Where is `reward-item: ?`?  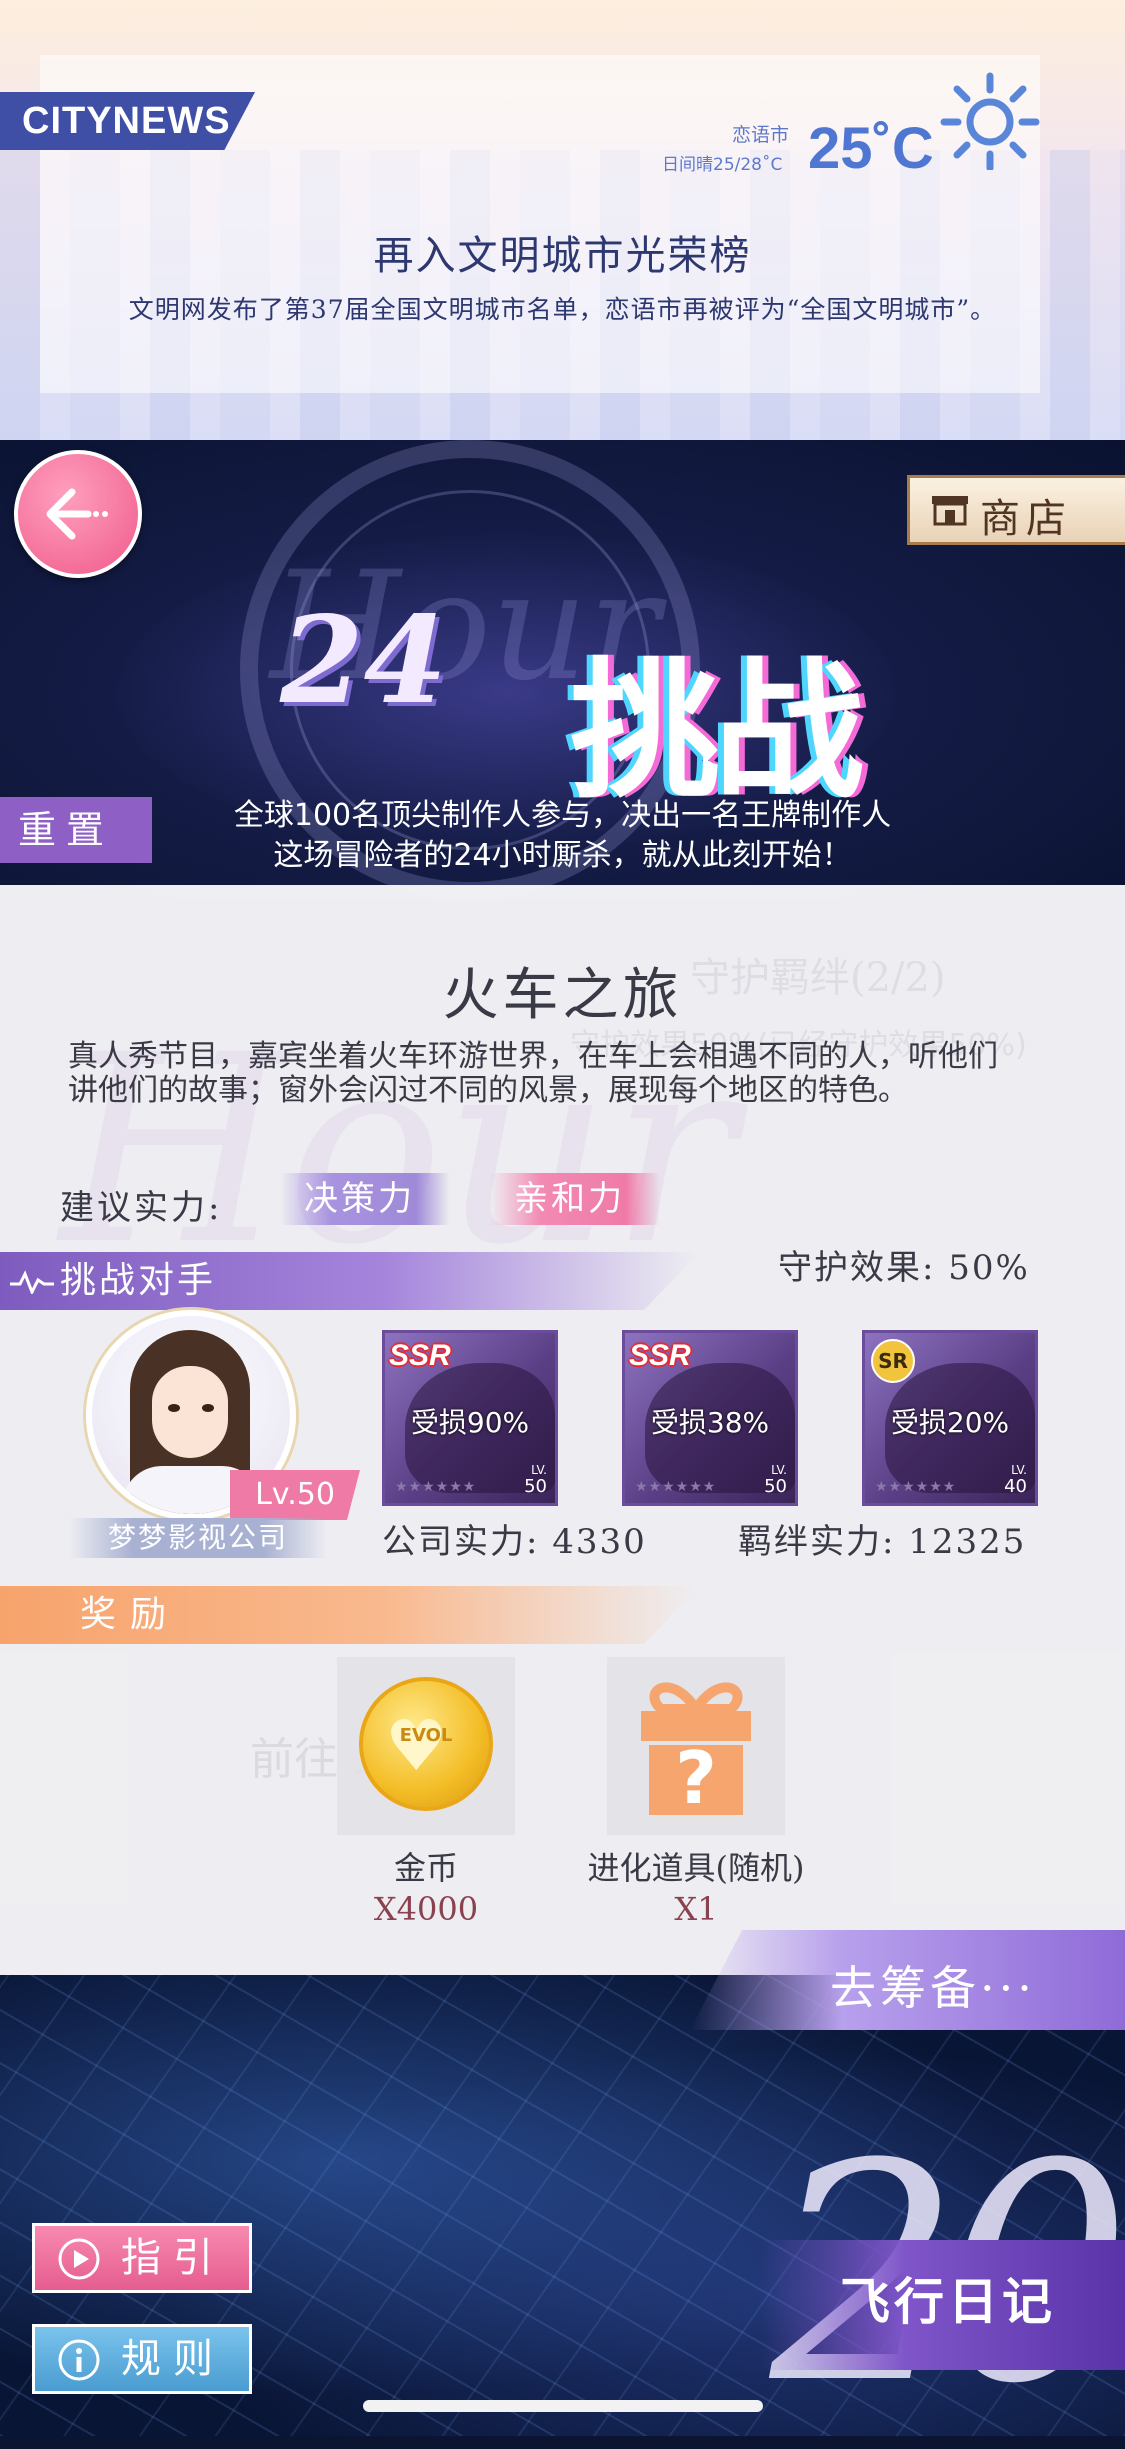 reward-item: ? is located at coordinates (696, 1746).